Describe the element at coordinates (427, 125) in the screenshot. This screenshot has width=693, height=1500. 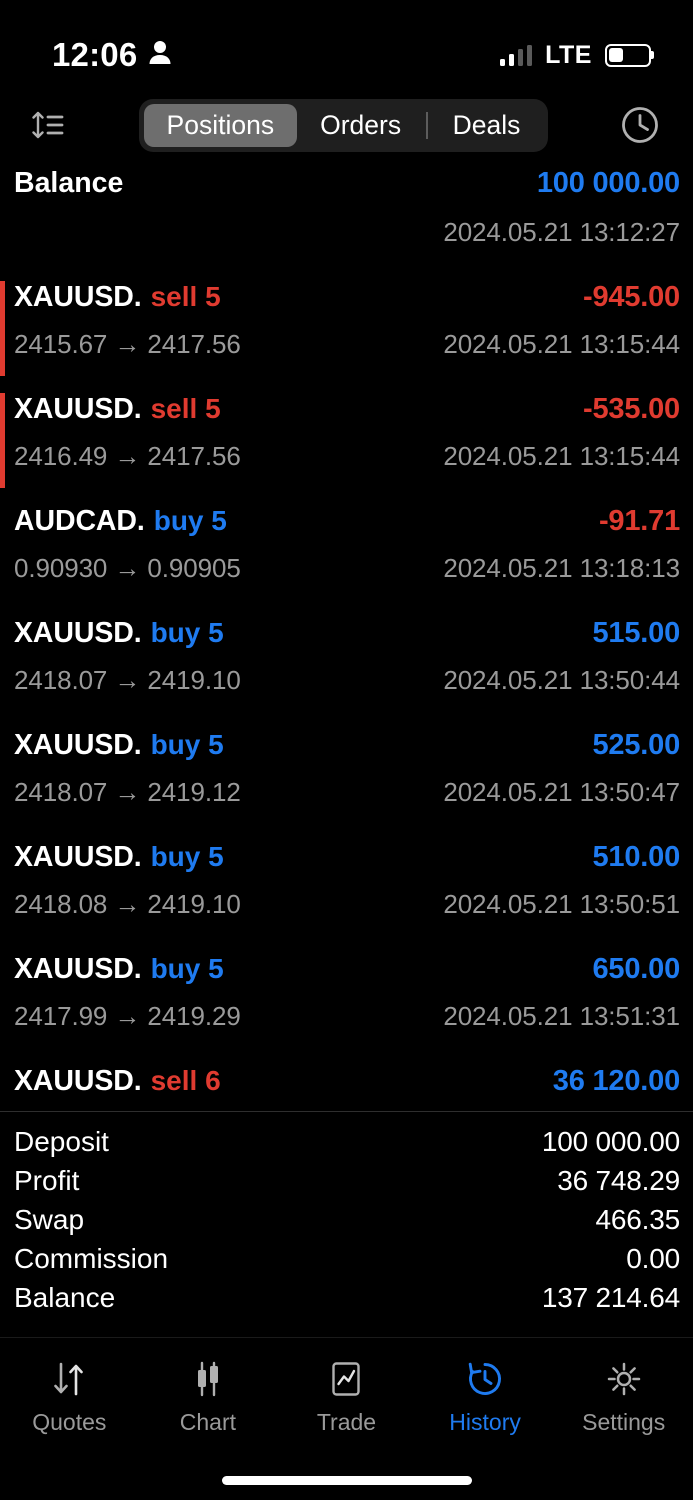
I see `segment-divider` at that location.